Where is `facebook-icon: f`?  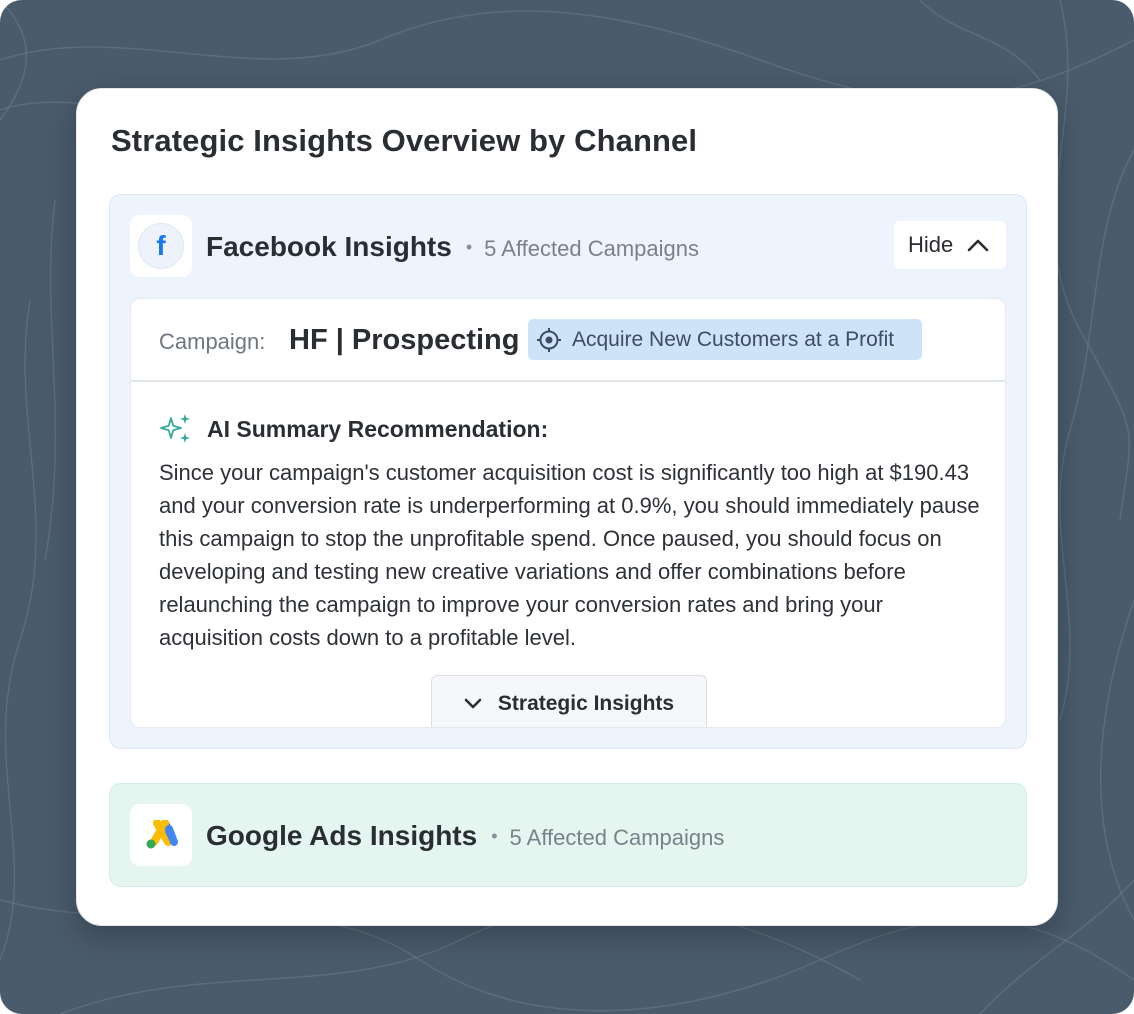
facebook-icon: f is located at coordinates (161, 246).